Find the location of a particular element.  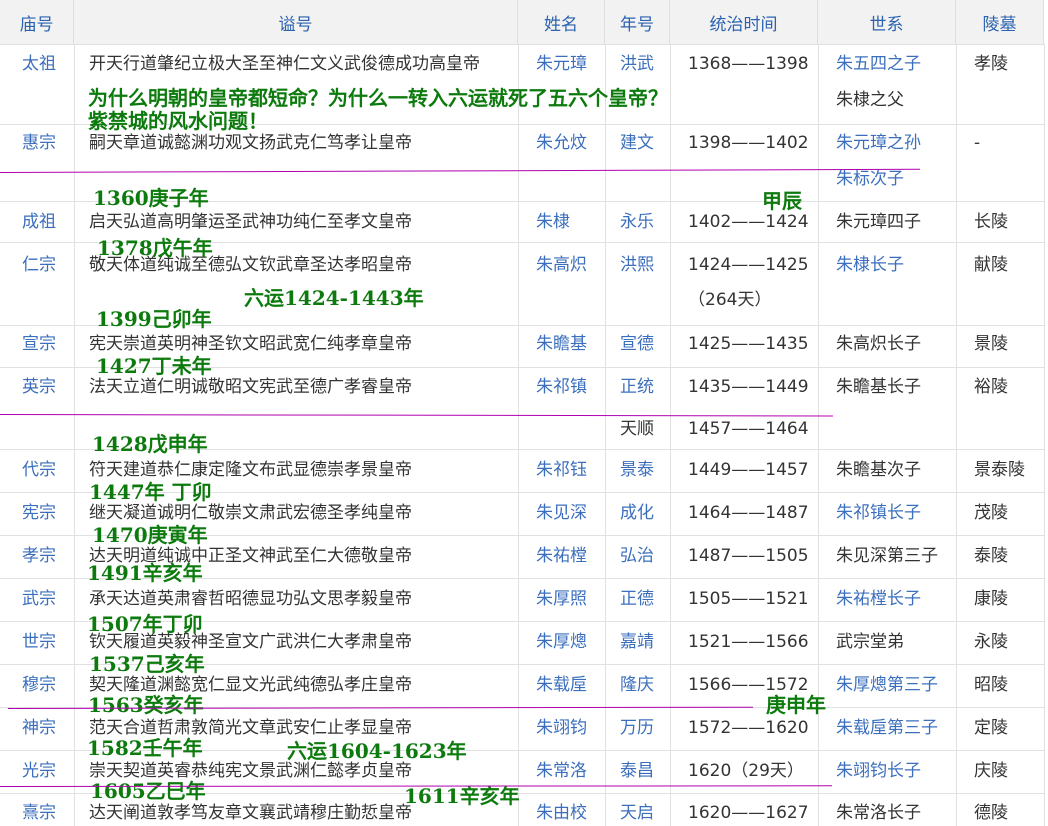

tomb-name: 长陵 is located at coordinates (991, 222).